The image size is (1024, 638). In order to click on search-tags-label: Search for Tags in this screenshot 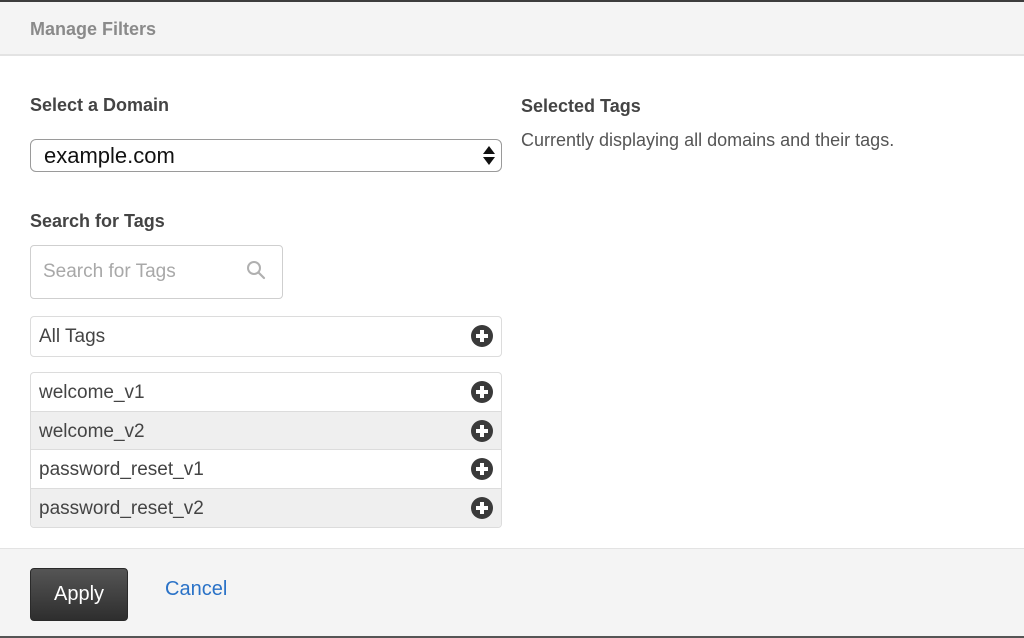, I will do `click(97, 221)`.